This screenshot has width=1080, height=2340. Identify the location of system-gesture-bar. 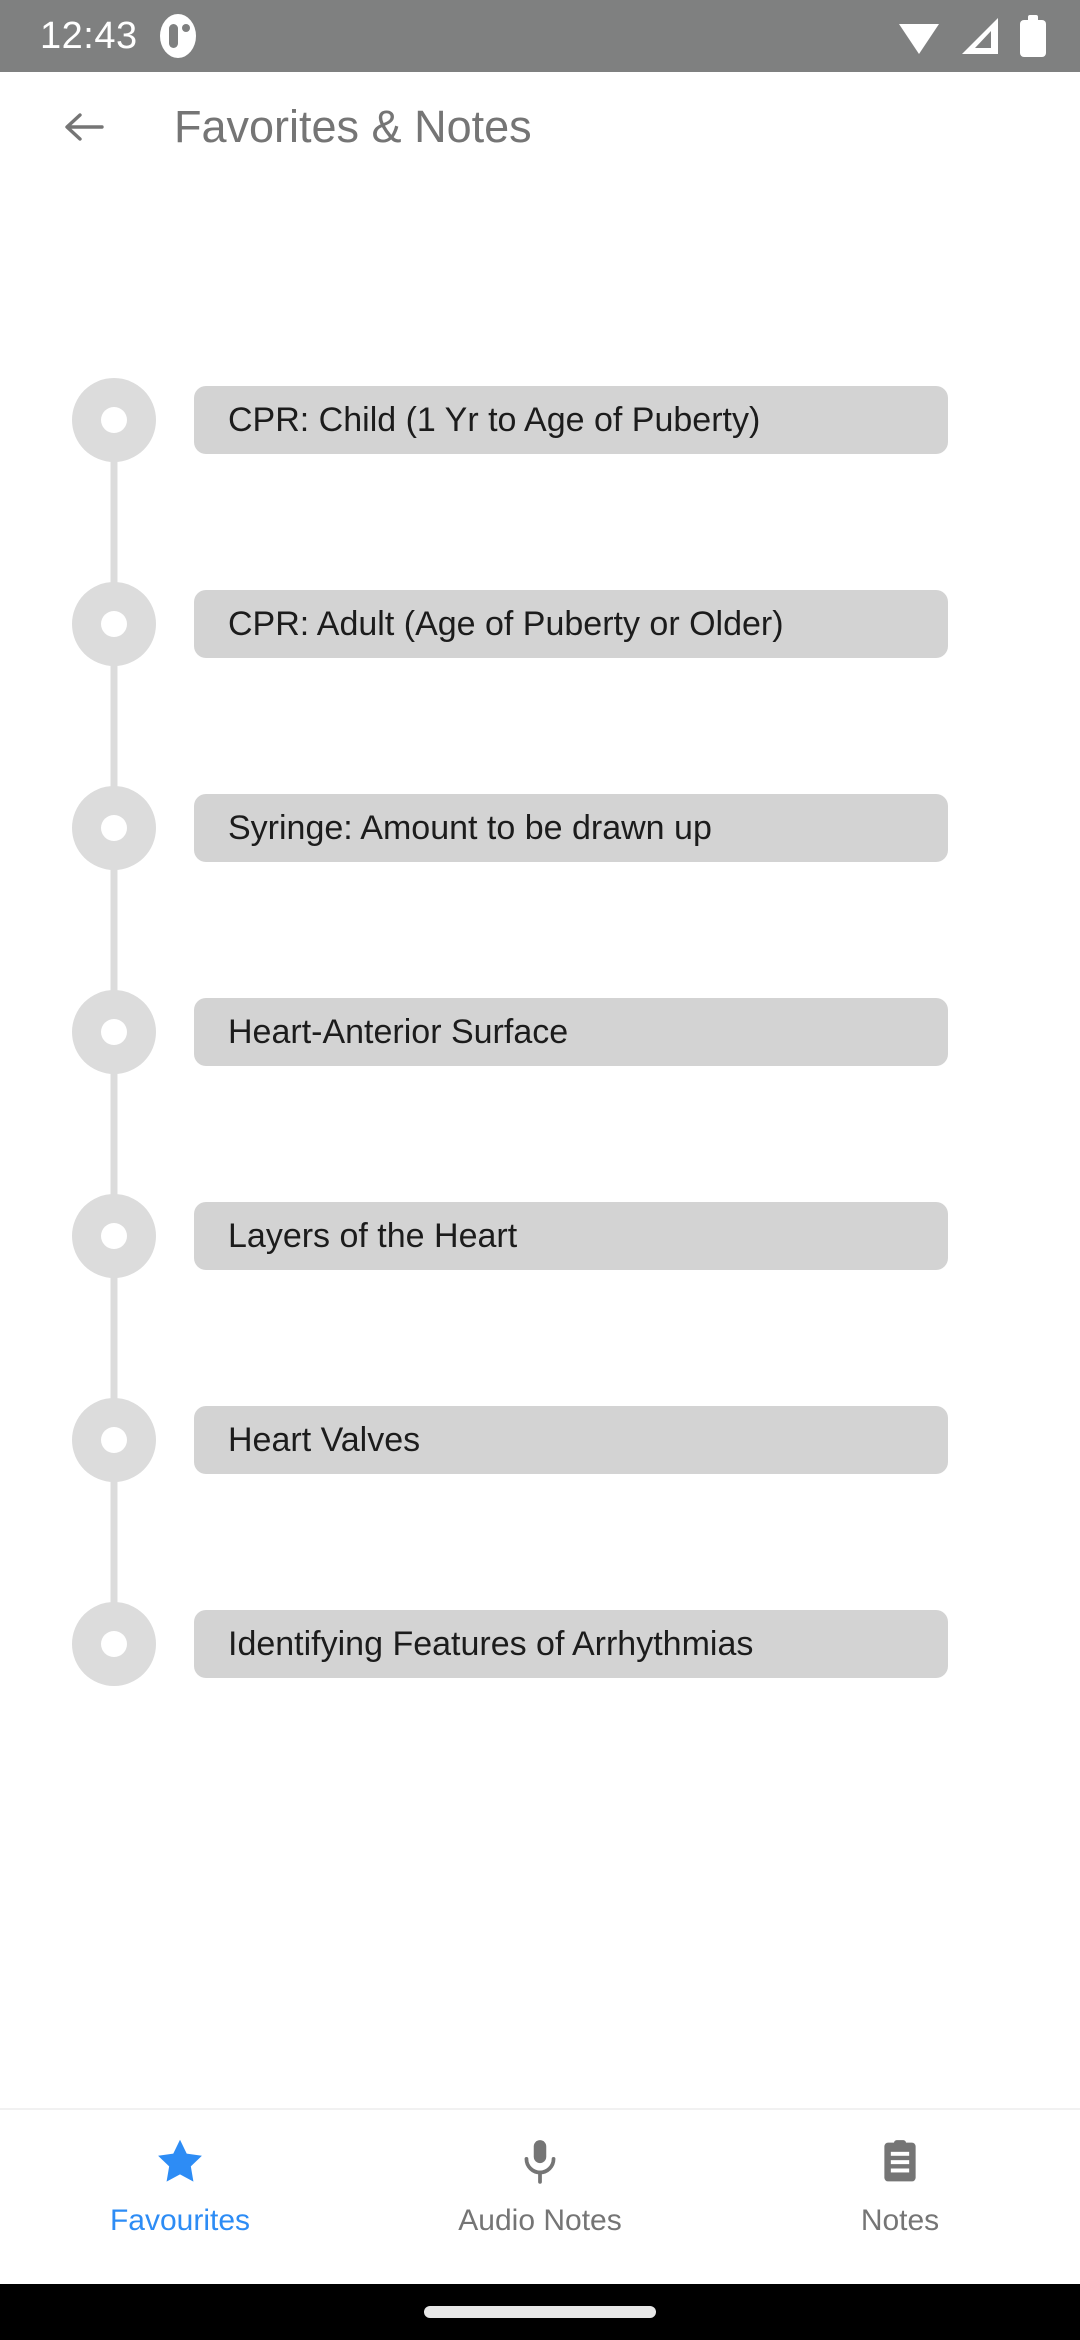
(540, 2312).